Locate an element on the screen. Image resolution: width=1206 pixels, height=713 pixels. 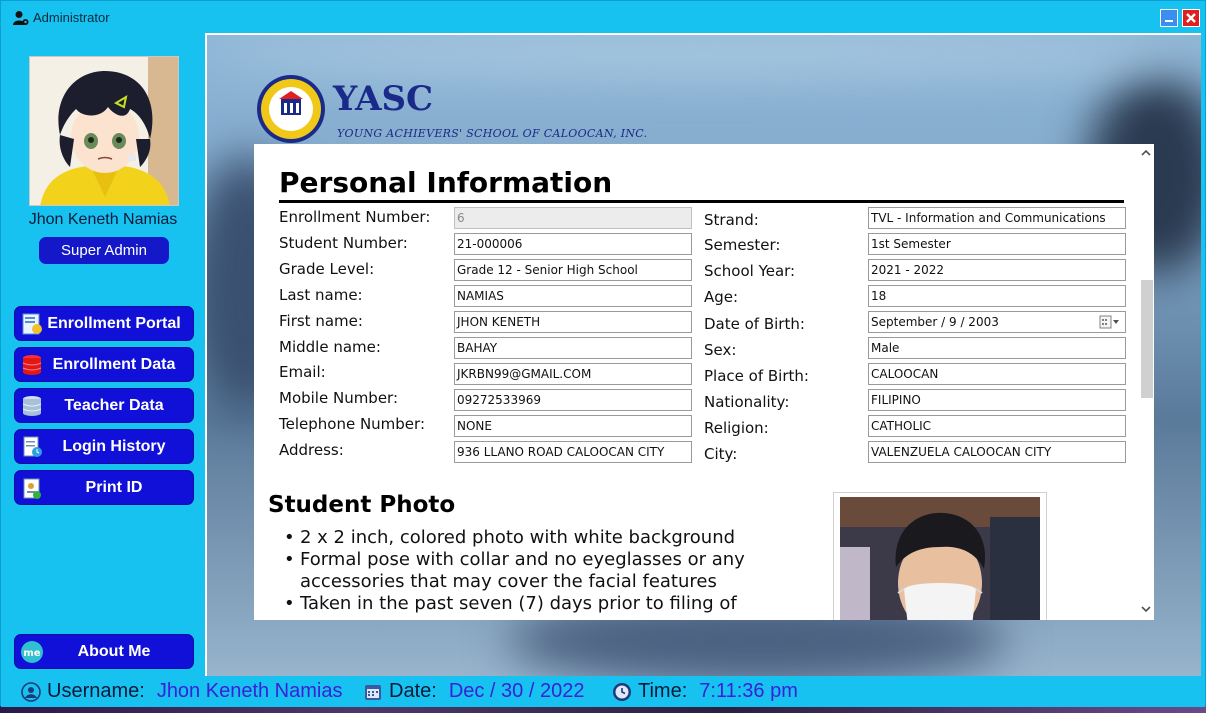
enrollment-number-field: 6 is located at coordinates (573, 218).